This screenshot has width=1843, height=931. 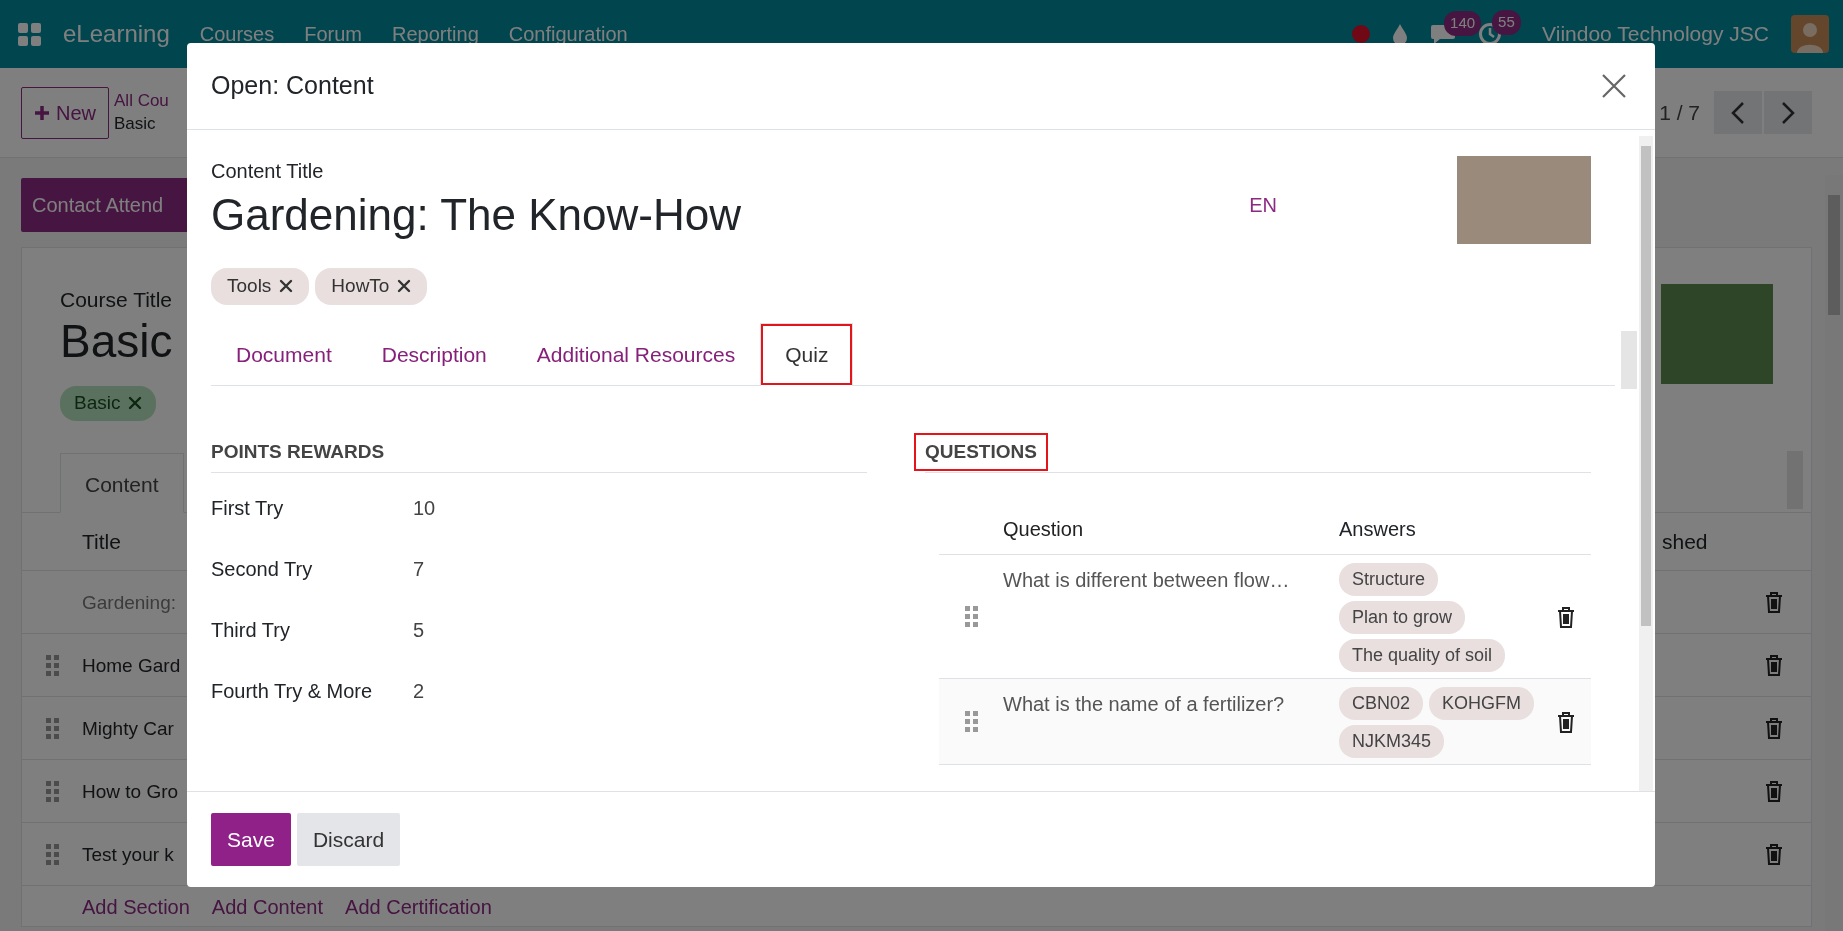 I want to click on tab: Content, so click(x=122, y=483).